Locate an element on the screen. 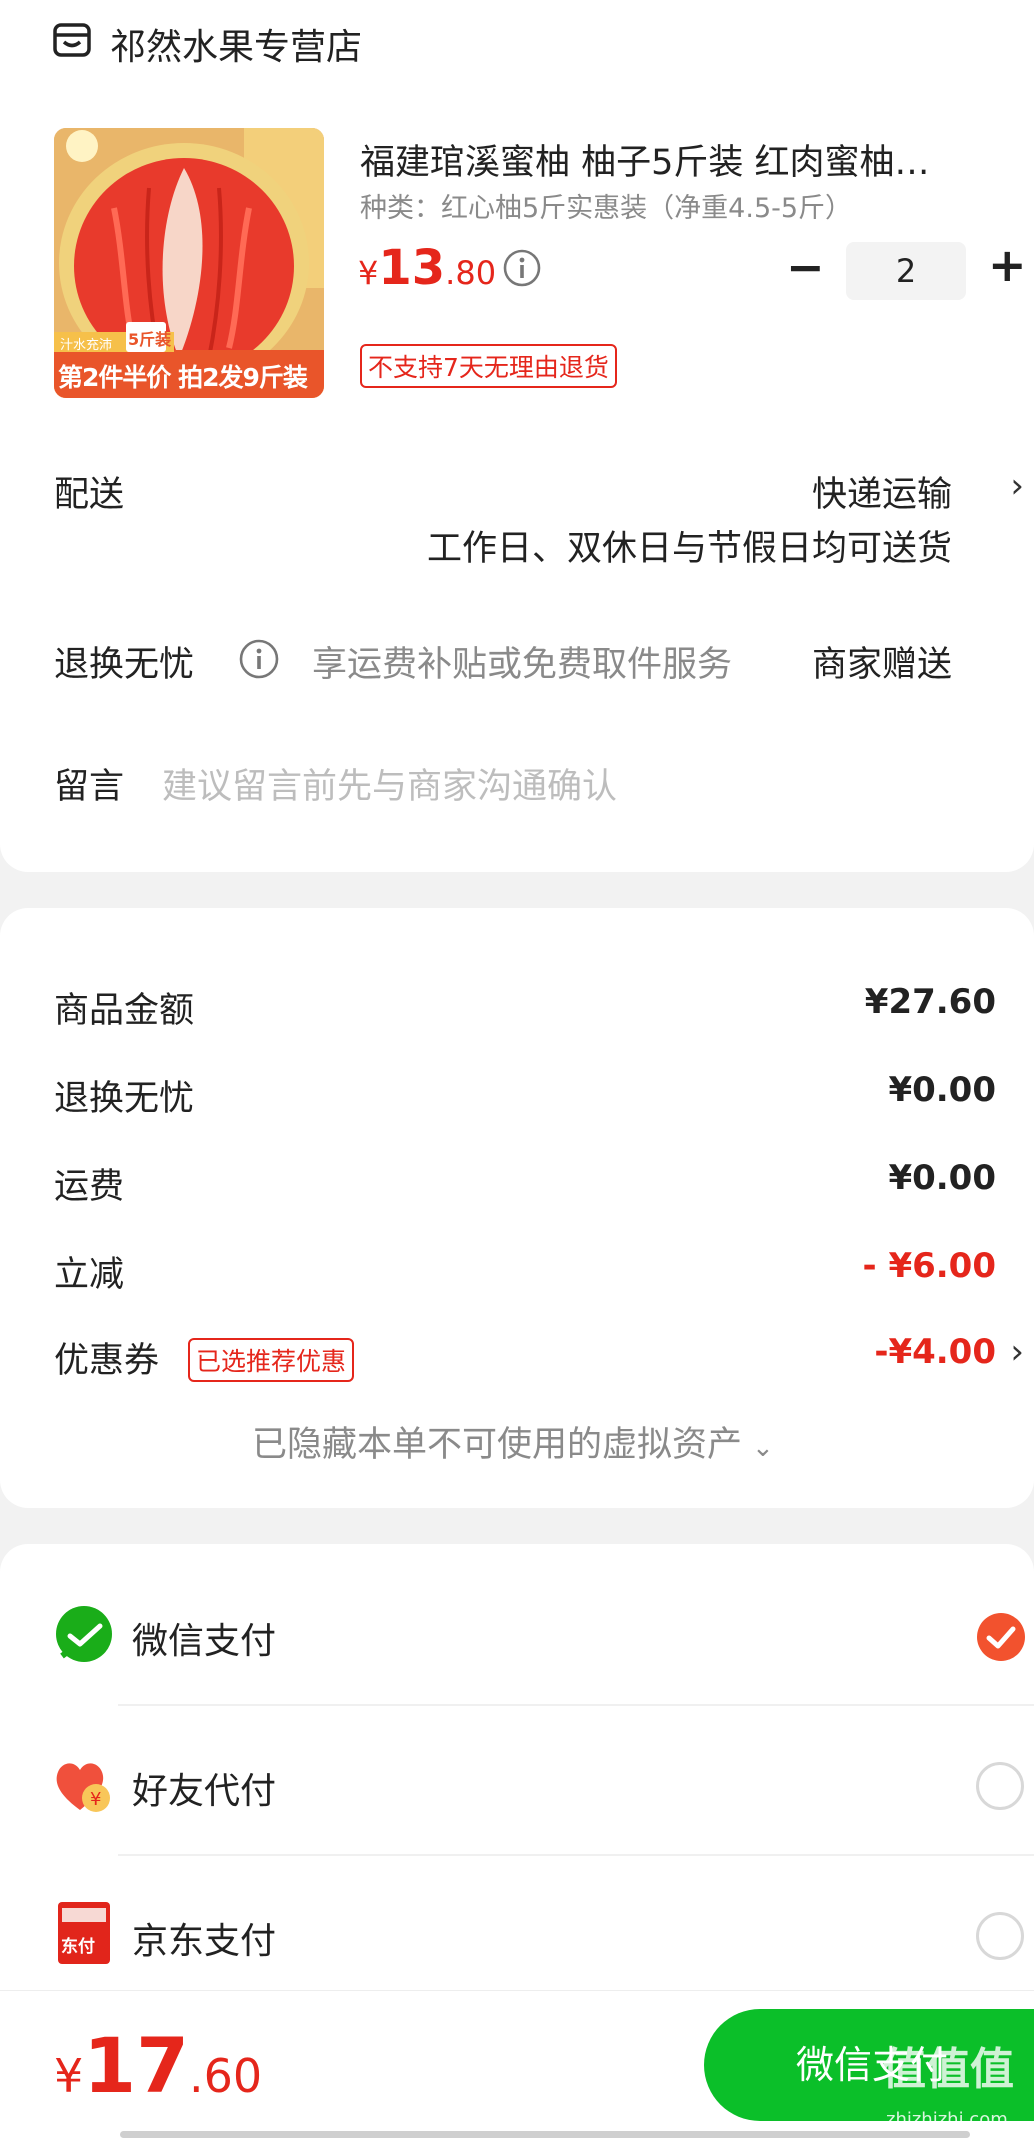 Image resolution: width=1034 pixels, height=2139 pixels. total-integer: 17 is located at coordinates (136, 2065).